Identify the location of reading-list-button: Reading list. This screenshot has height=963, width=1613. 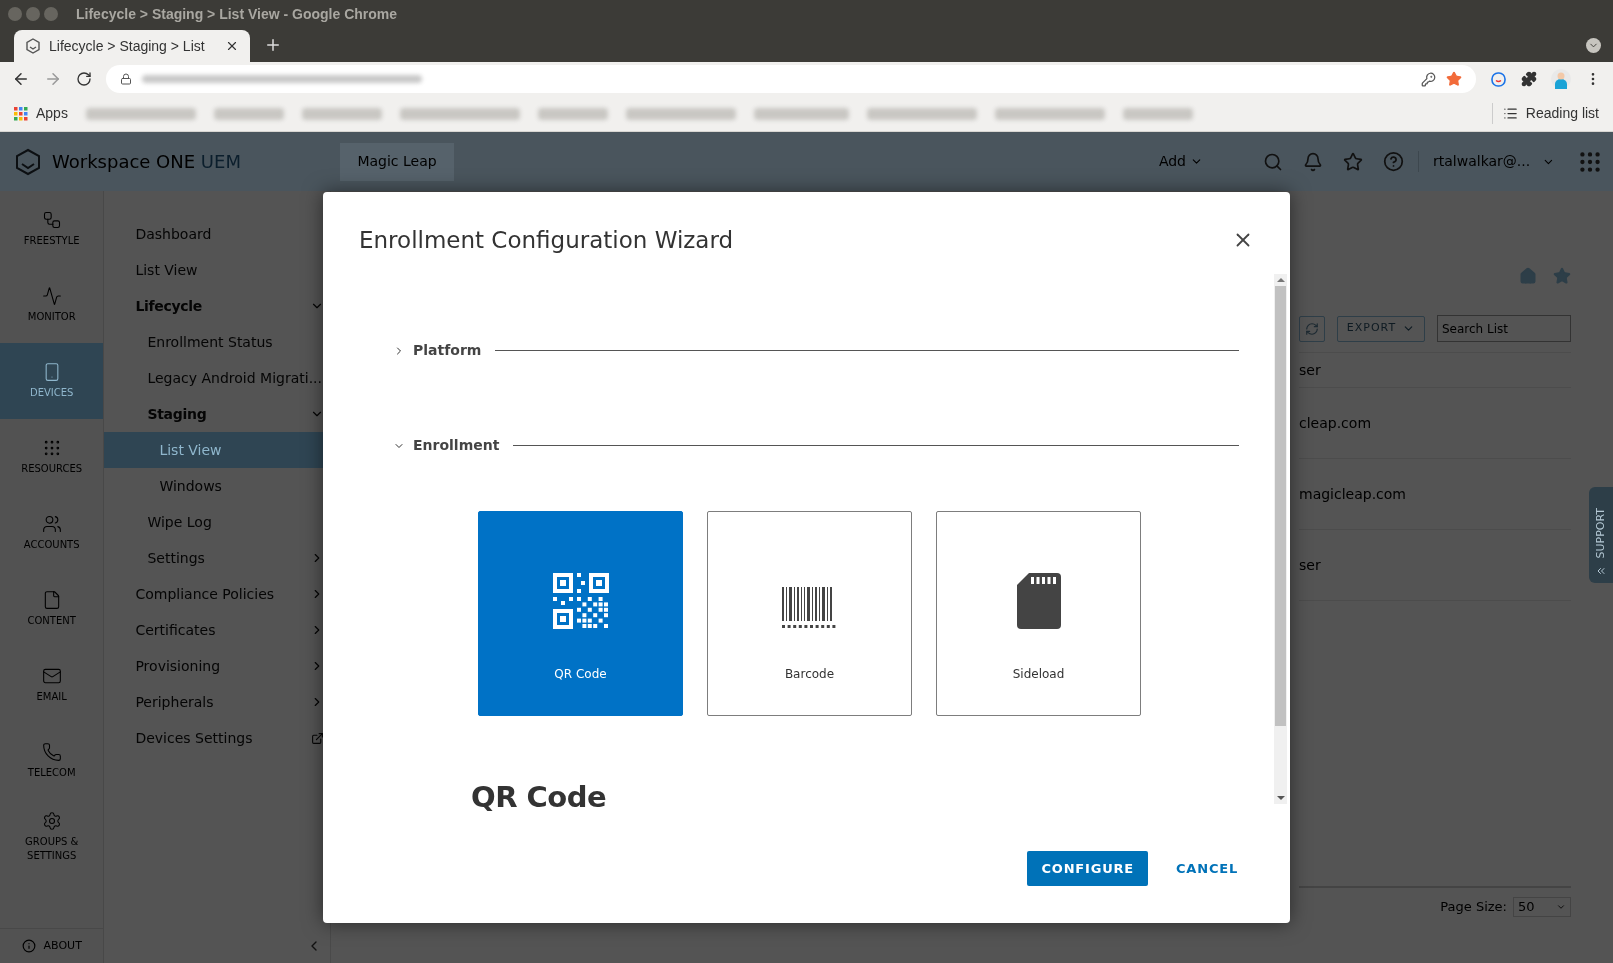
(1545, 113).